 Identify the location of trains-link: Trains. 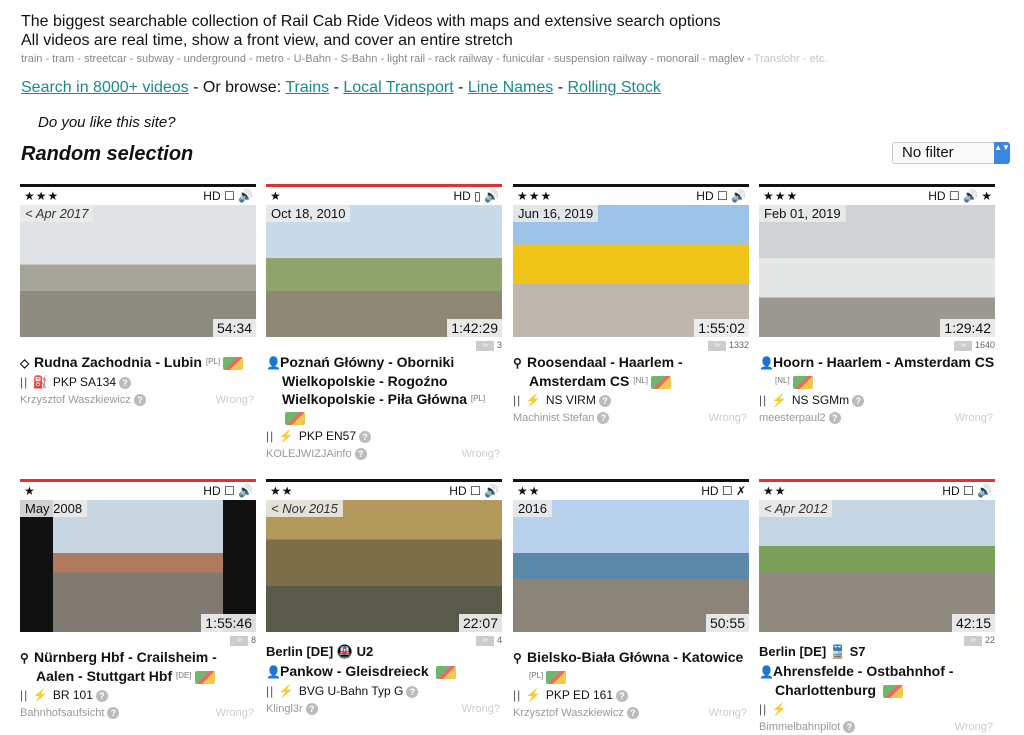
(307, 87).